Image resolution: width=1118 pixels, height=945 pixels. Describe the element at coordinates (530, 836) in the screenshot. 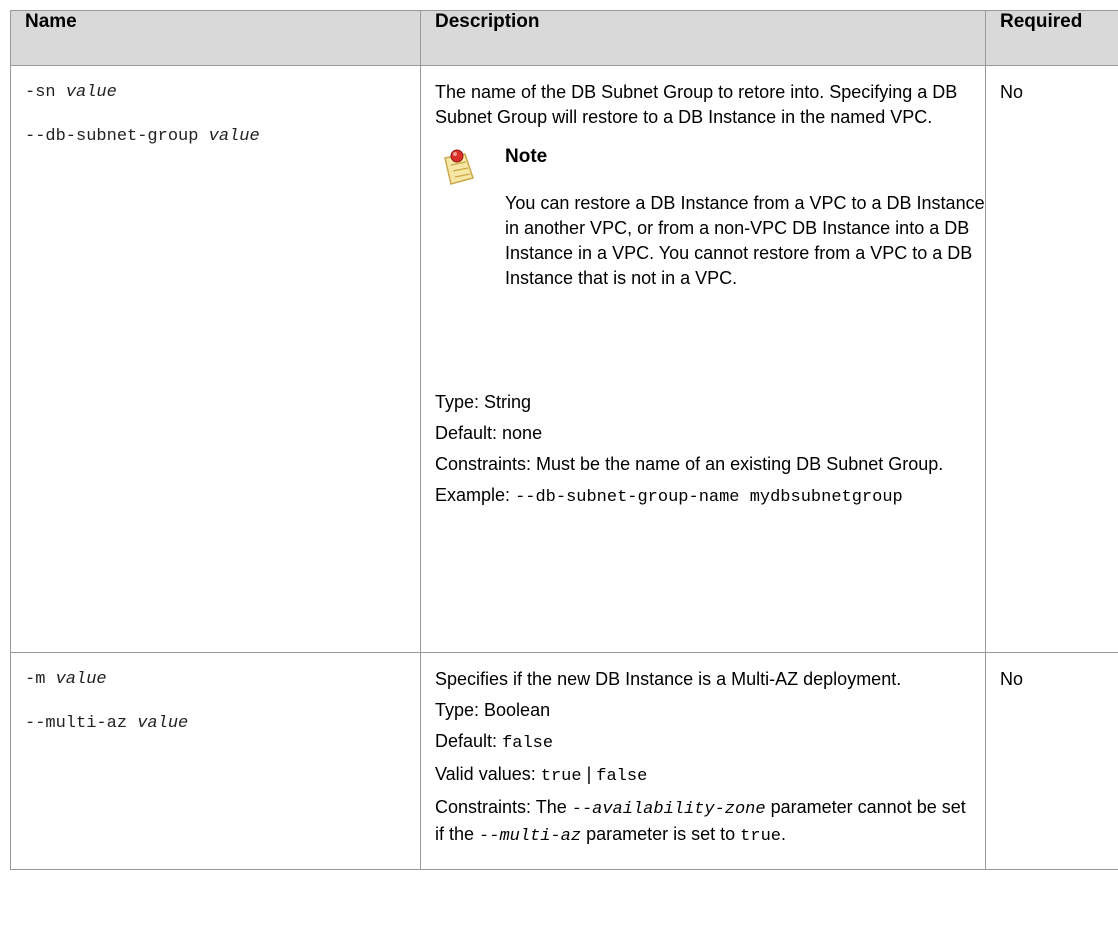

I see `constraints-code: --multi-az` at that location.